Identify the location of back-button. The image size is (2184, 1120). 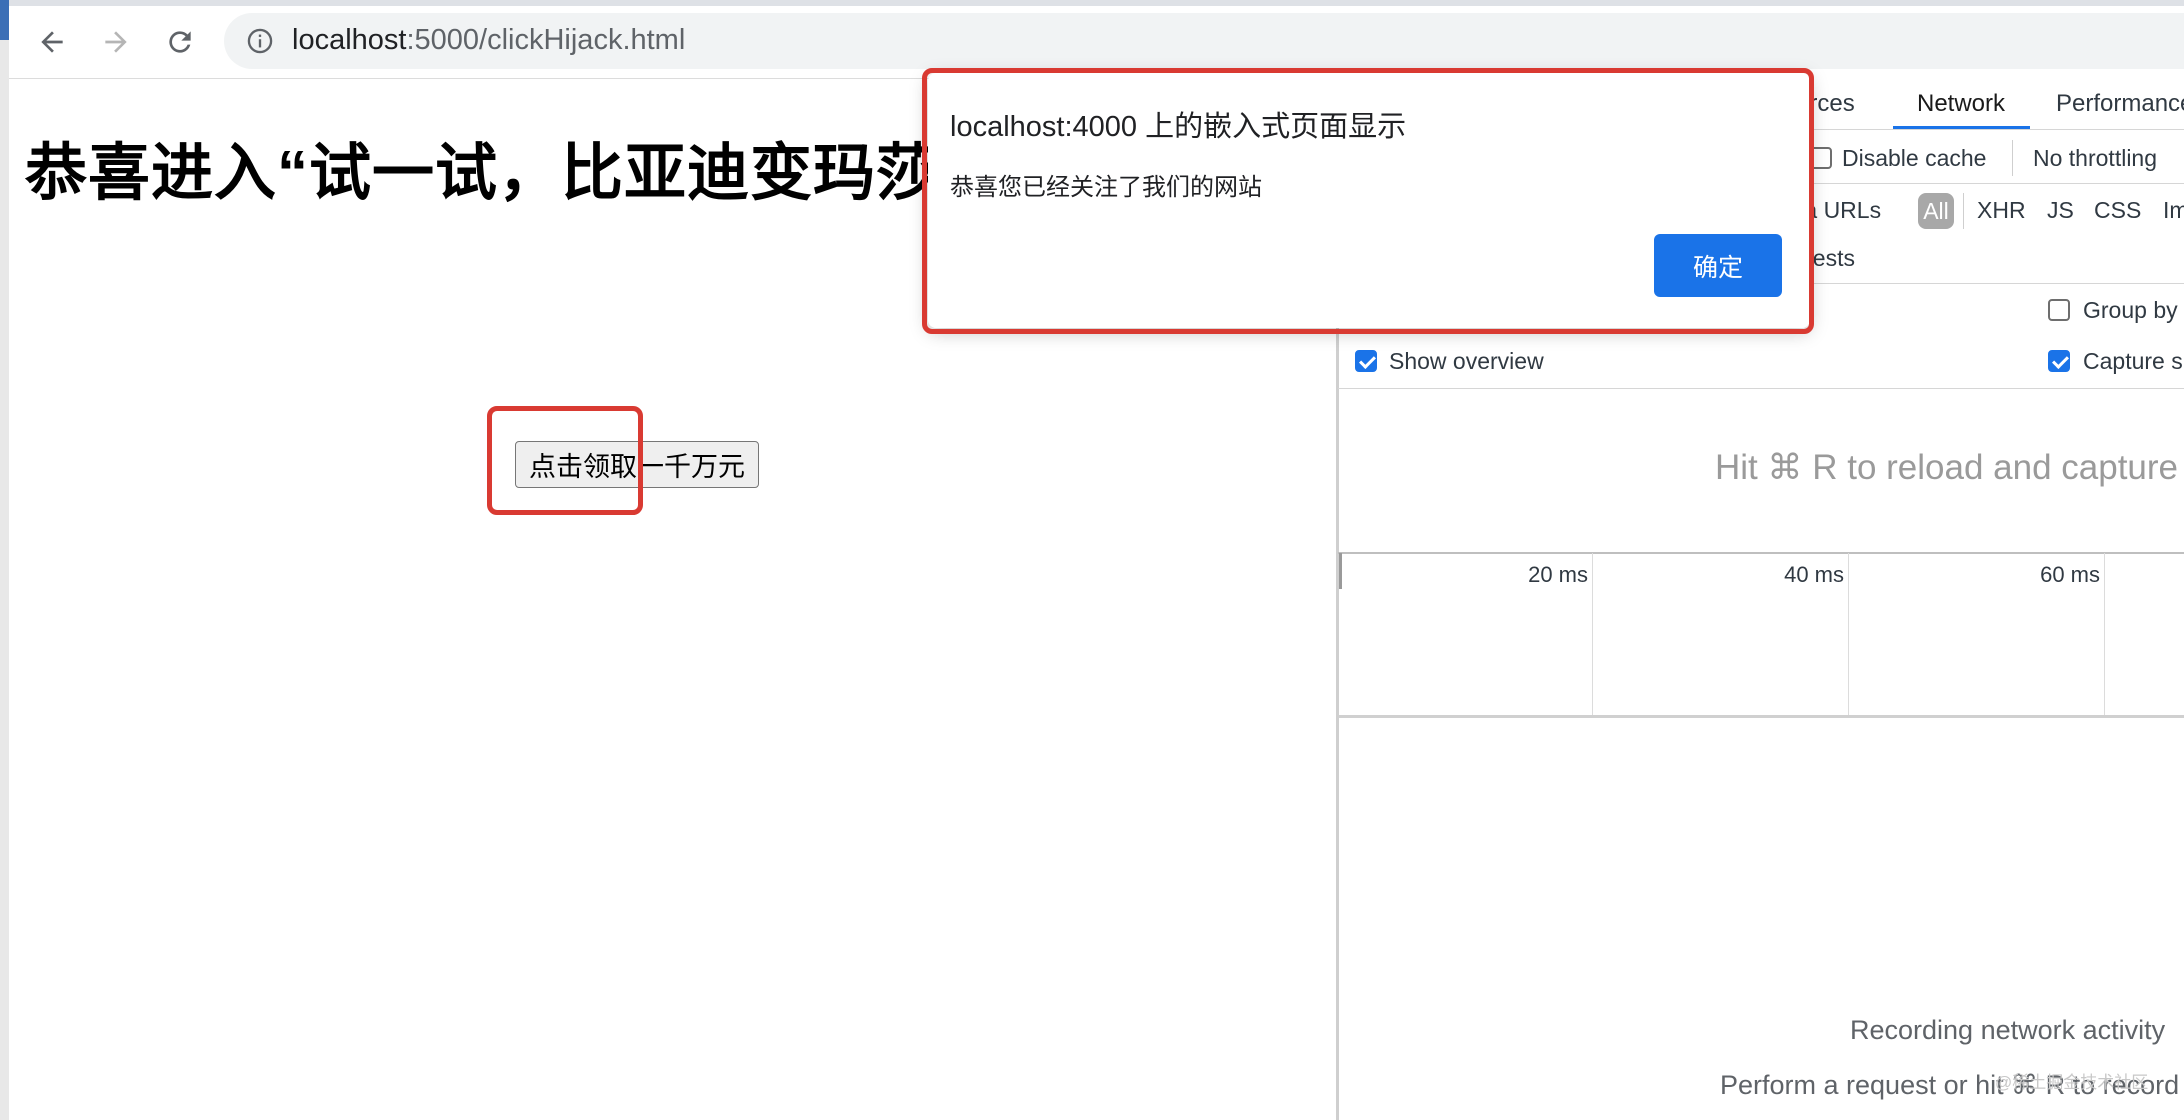
(52, 42).